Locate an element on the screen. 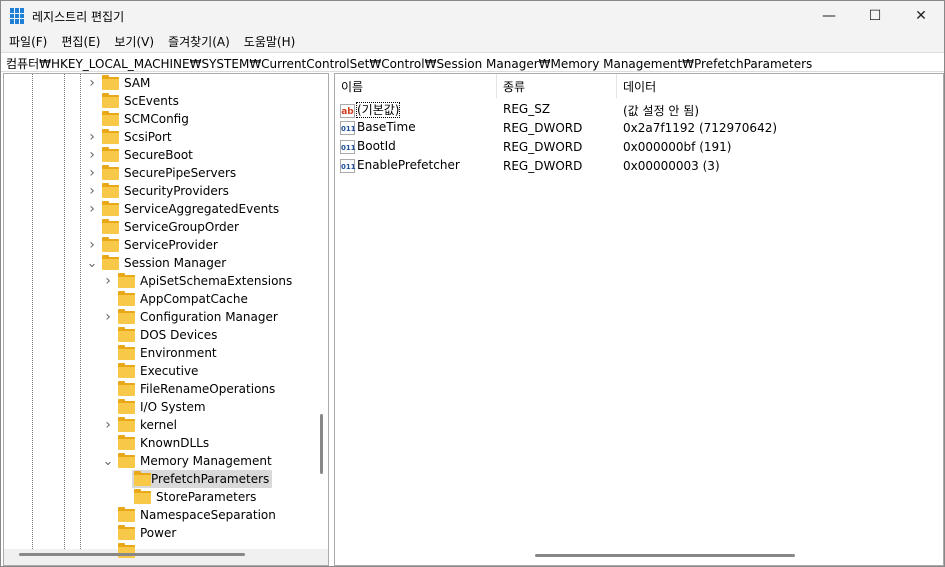  tree-item-label: ServiceGroupOrder is located at coordinates (181, 227).